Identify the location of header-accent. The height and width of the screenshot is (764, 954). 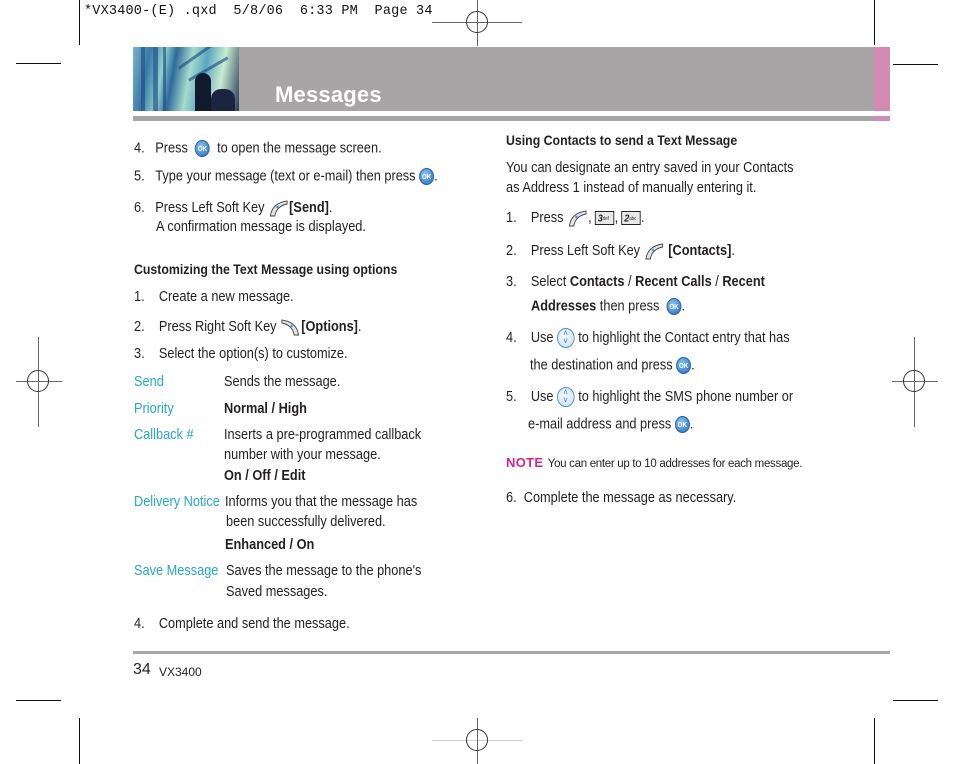
(882, 79).